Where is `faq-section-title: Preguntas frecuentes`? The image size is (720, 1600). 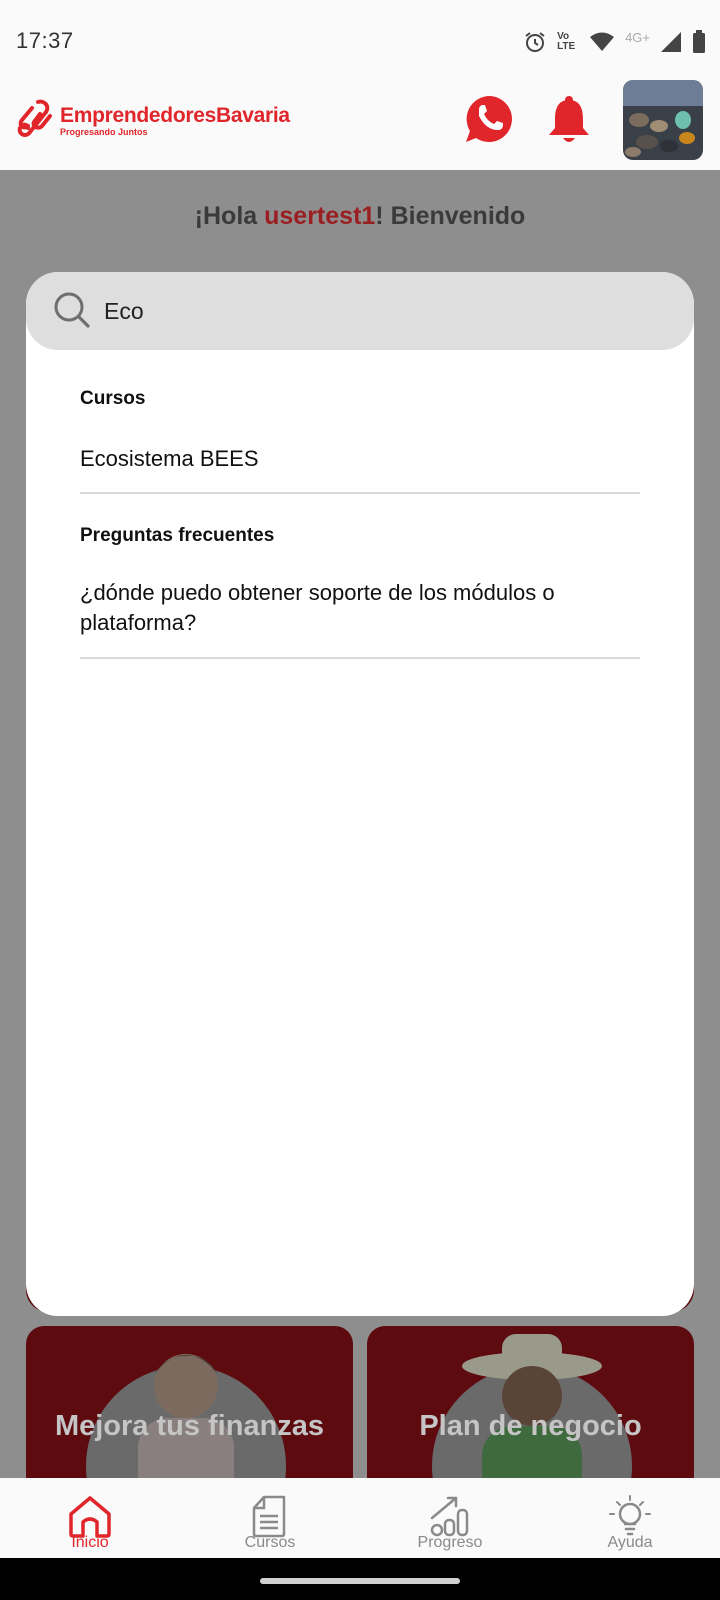
faq-section-title: Preguntas frecuentes is located at coordinates (177, 535).